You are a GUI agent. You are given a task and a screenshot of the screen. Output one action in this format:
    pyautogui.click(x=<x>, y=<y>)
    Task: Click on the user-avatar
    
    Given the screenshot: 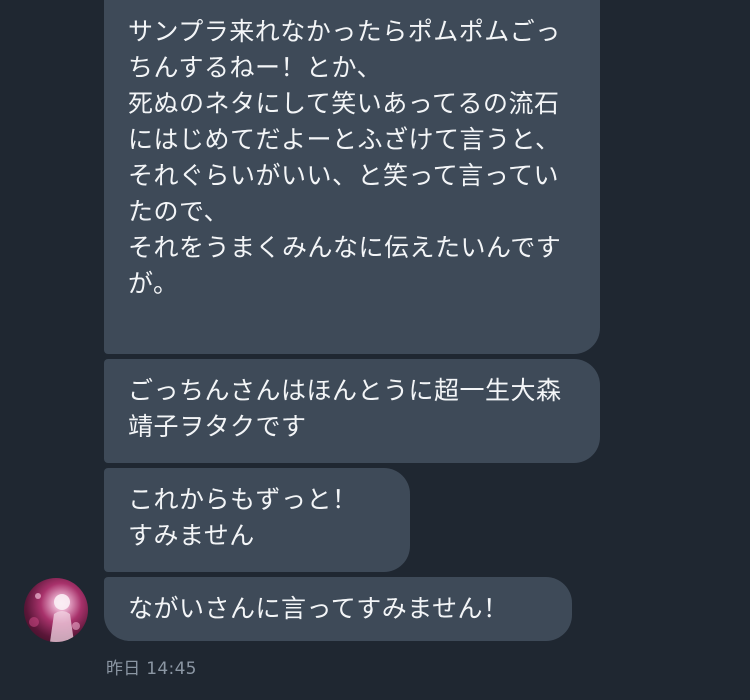 What is the action you would take?
    pyautogui.click(x=56, y=610)
    